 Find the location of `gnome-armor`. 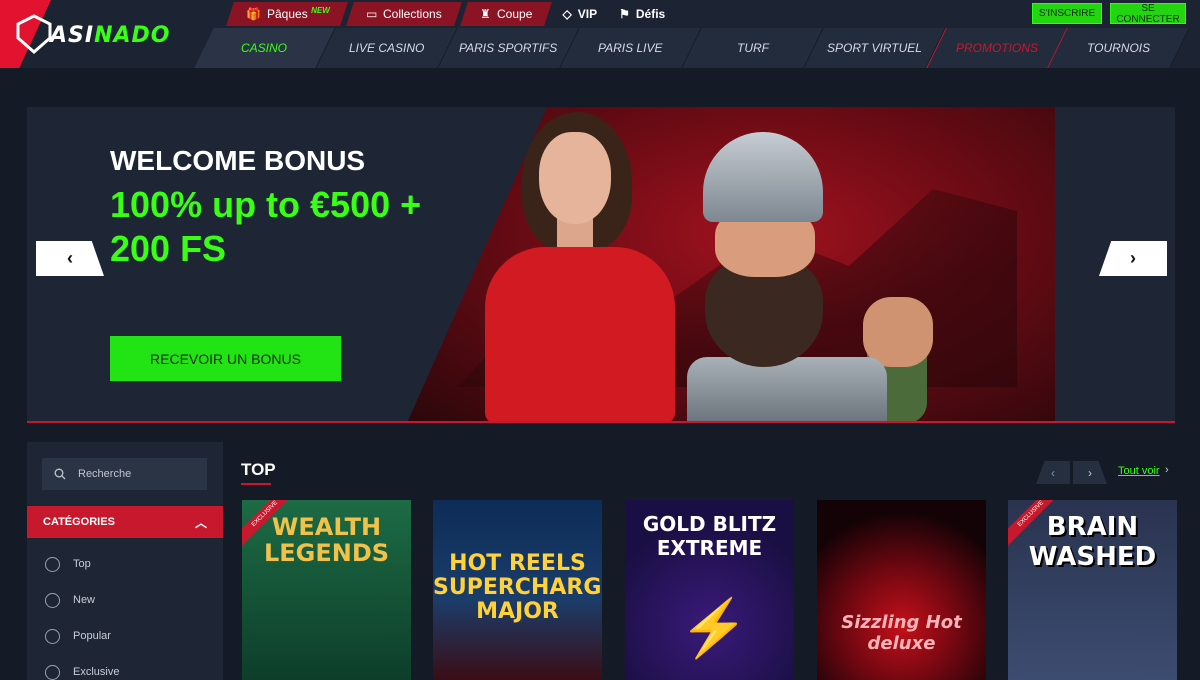

gnome-armor is located at coordinates (787, 389).